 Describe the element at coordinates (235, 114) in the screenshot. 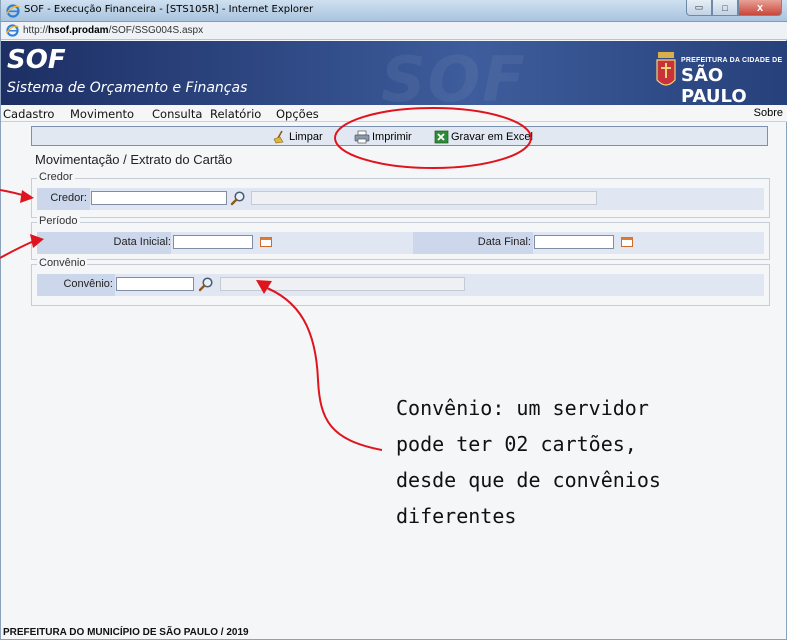

I see `menu-relatorio: Relatório` at that location.